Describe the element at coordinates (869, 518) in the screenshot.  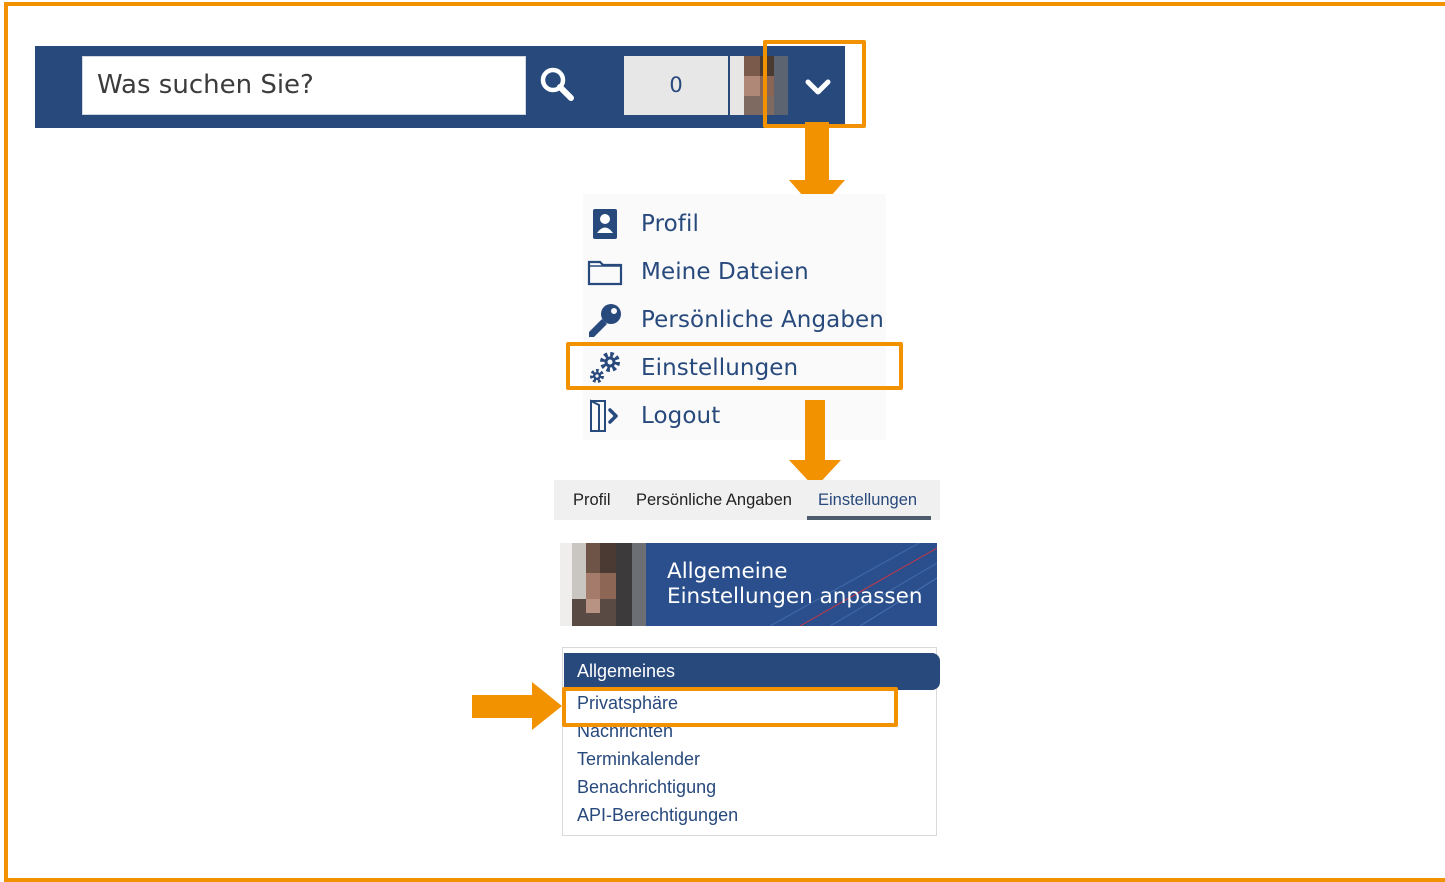
I see `active-tab-indicator` at that location.